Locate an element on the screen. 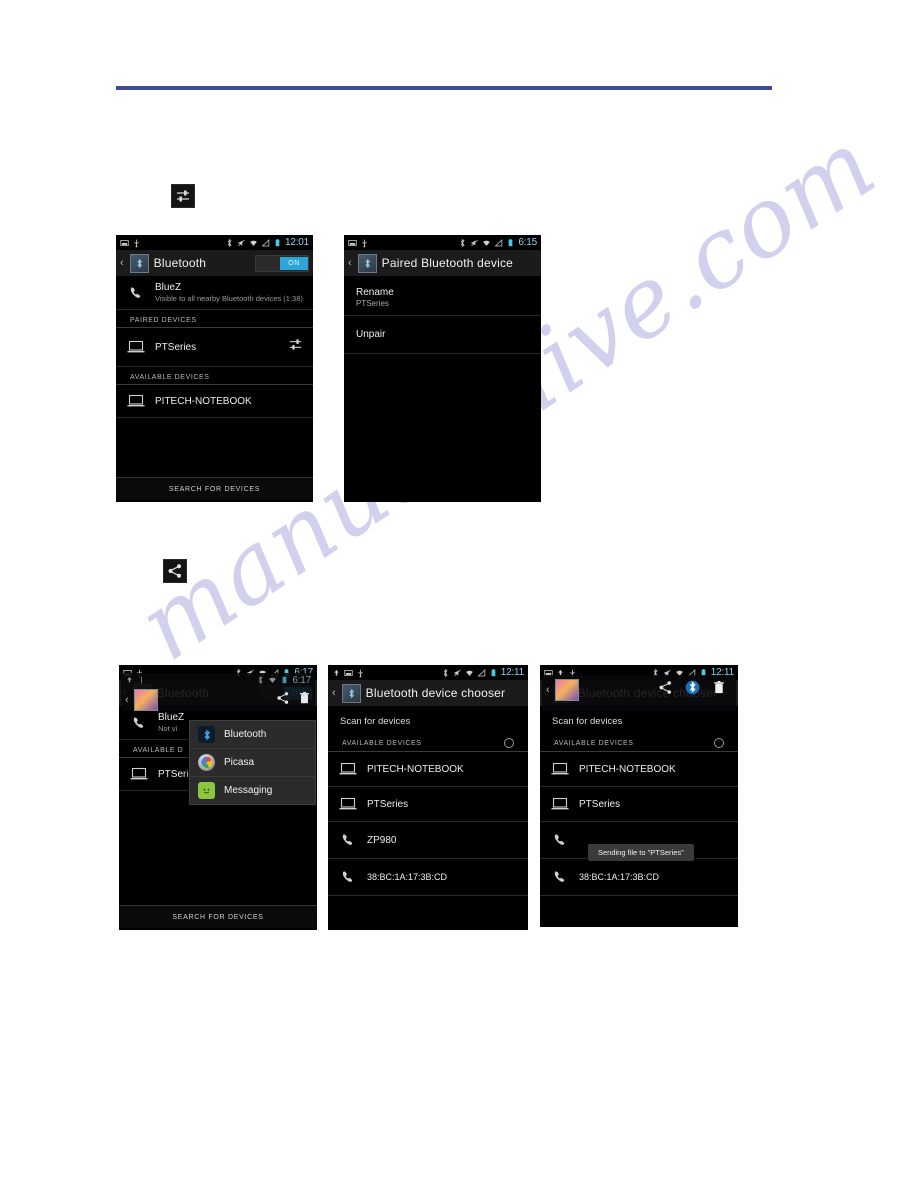 This screenshot has width=918, height=1188. available-device-row: PITECH-NOTEBOOK is located at coordinates (214, 402).